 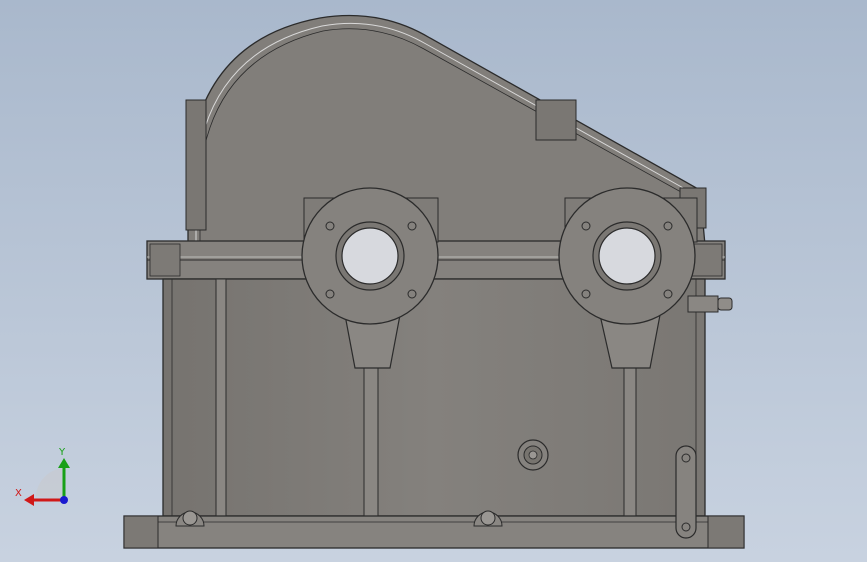 What do you see at coordinates (686, 492) in the screenshot?
I see `oil-gauge` at bounding box center [686, 492].